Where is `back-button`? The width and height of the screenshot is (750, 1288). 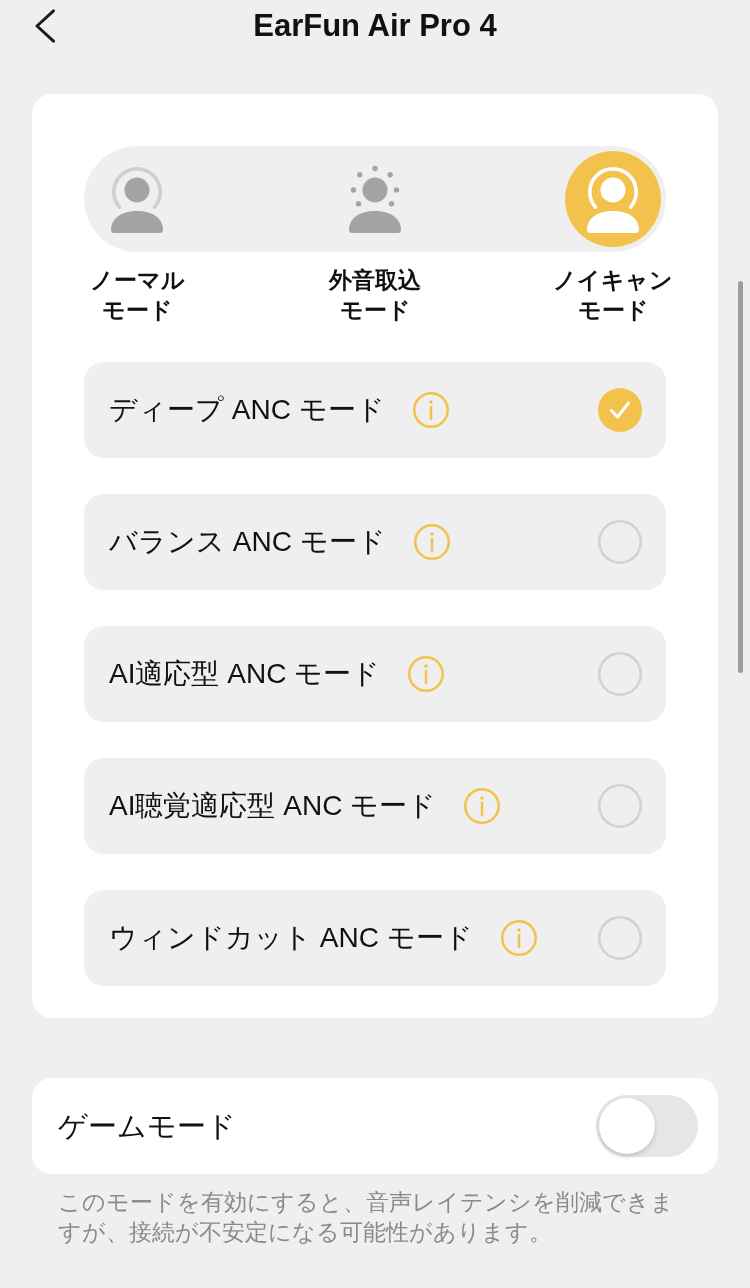
back-button is located at coordinates (45, 26).